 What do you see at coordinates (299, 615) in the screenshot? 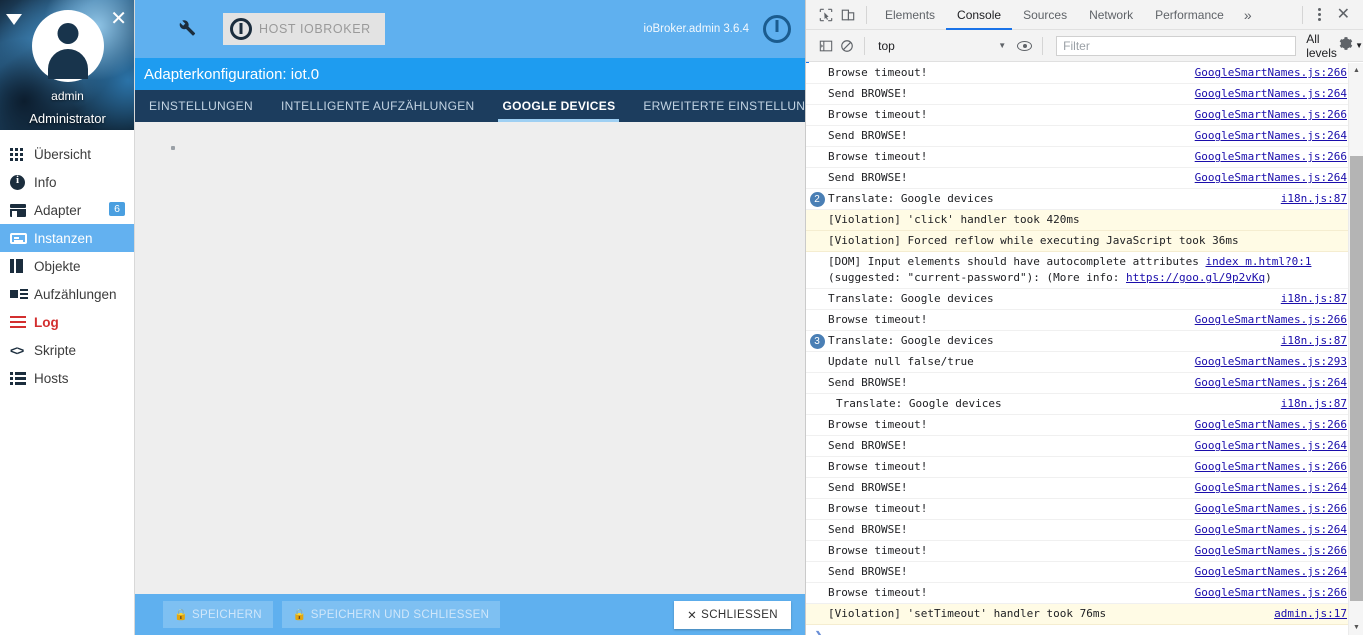
I see `lock-icon: 🔒` at bounding box center [299, 615].